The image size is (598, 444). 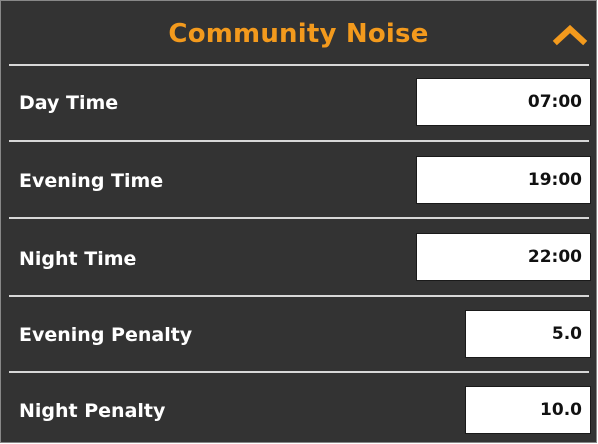 I want to click on night-penalty-label: Night Penalty, so click(x=92, y=411).